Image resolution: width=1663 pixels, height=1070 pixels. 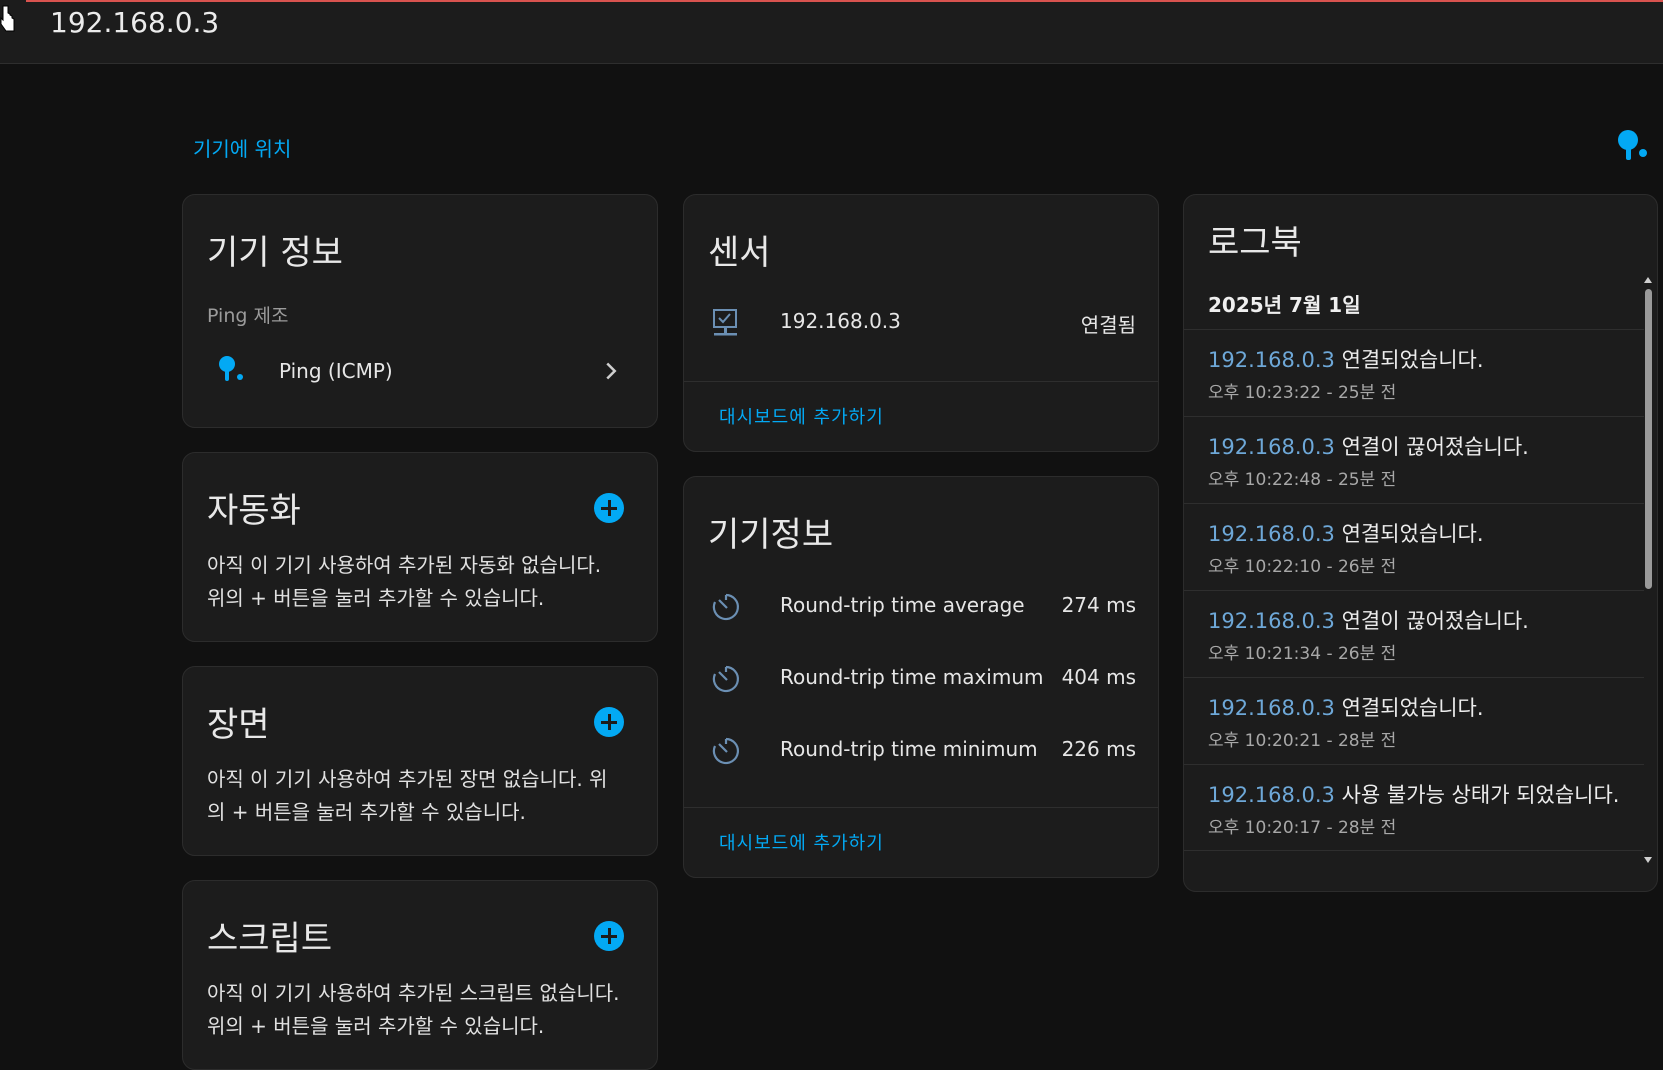 What do you see at coordinates (725, 322) in the screenshot?
I see `lan-connect-icon` at bounding box center [725, 322].